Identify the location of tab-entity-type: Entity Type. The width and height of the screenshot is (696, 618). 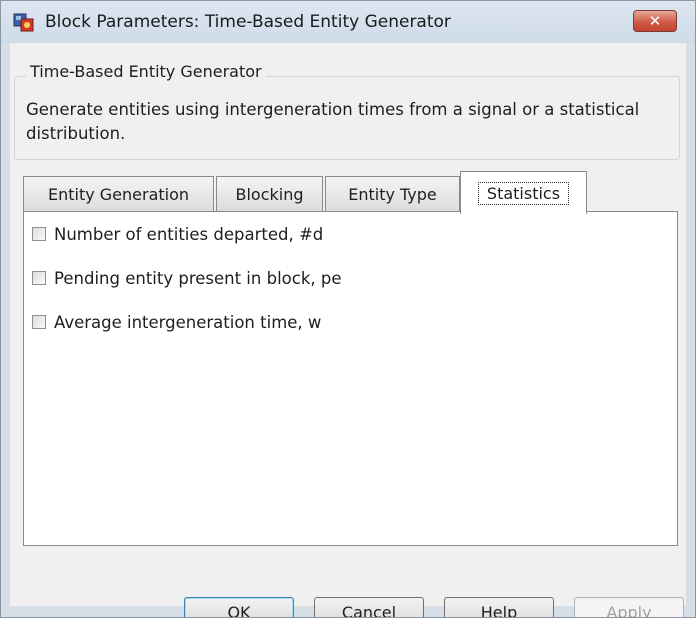
(392, 194).